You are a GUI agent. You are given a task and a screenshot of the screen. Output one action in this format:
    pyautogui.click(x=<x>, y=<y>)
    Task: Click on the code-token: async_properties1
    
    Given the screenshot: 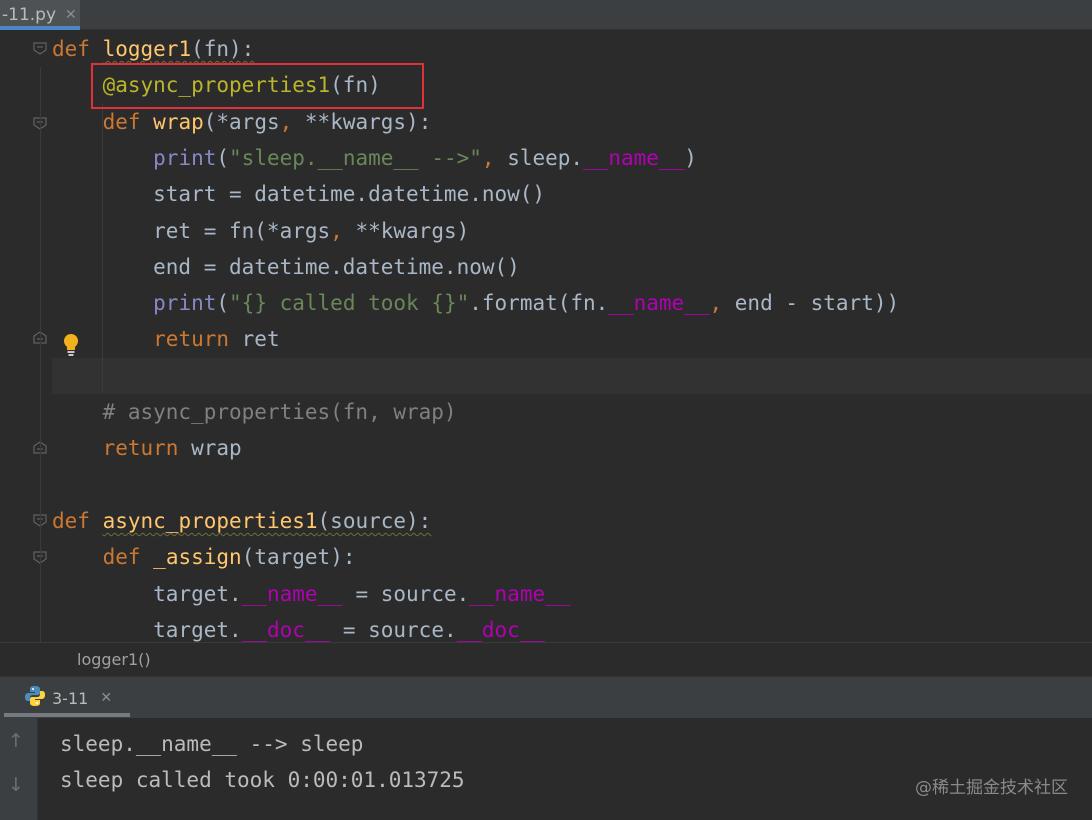 What is the action you would take?
    pyautogui.click(x=210, y=520)
    